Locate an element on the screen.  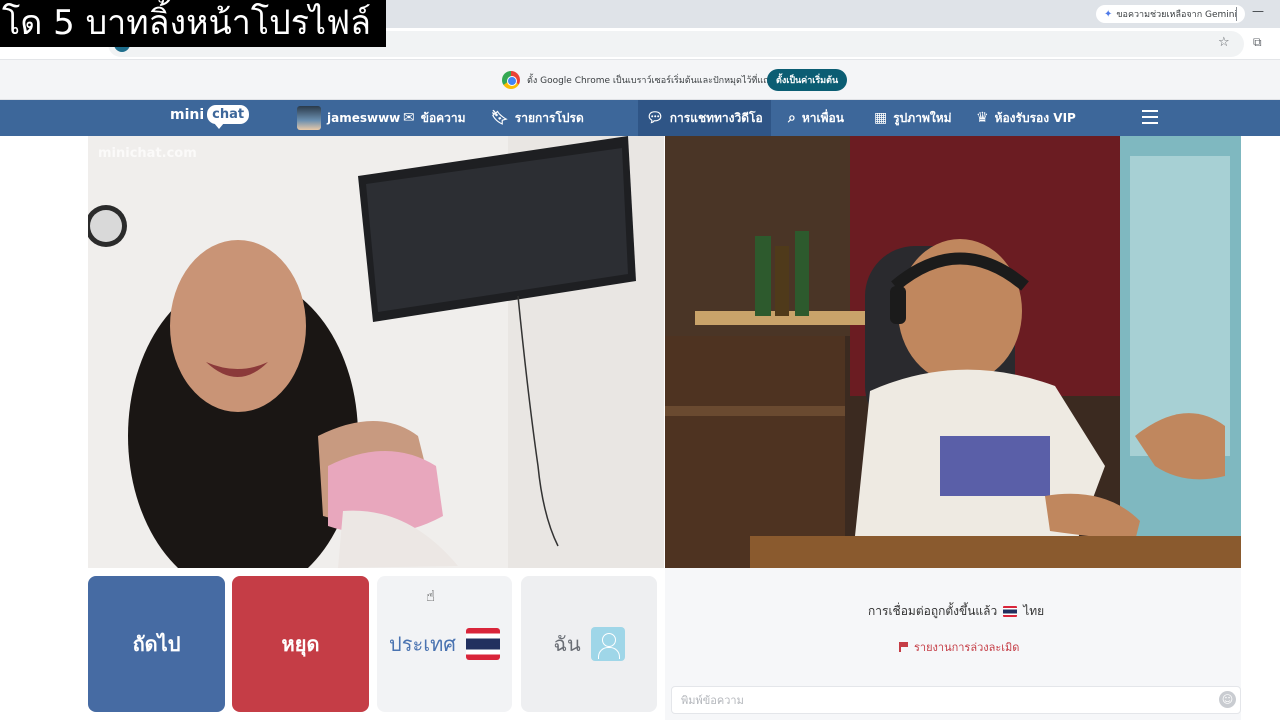
minichat-logo: mini chat is located at coordinates (210, 117).